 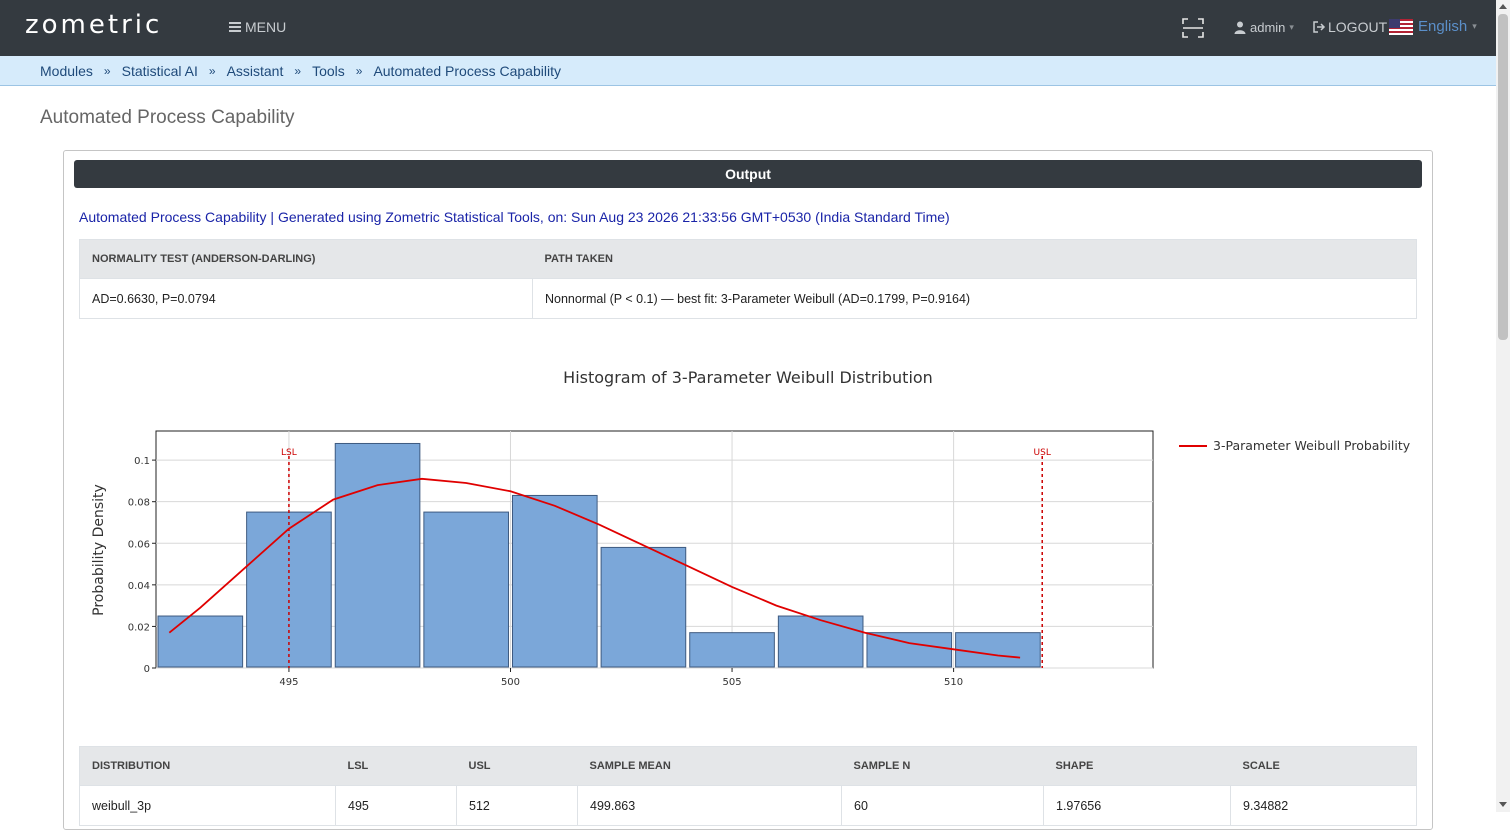 I want to click on column-header-sample-n: SAMPLE N, so click(x=942, y=766).